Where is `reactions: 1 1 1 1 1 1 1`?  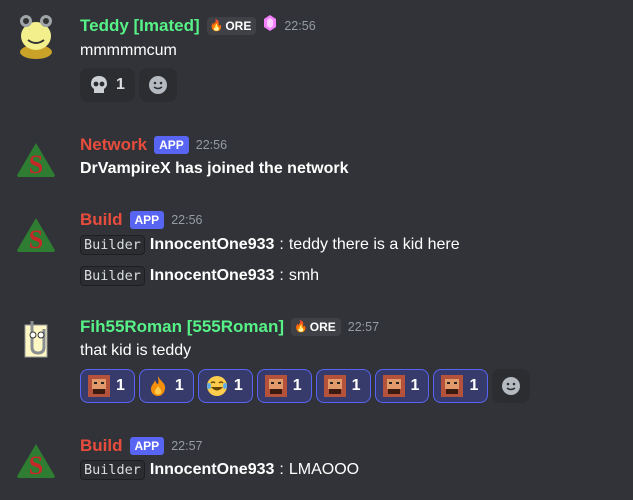 reactions: 1 1 1 1 1 1 1 is located at coordinates (305, 386).